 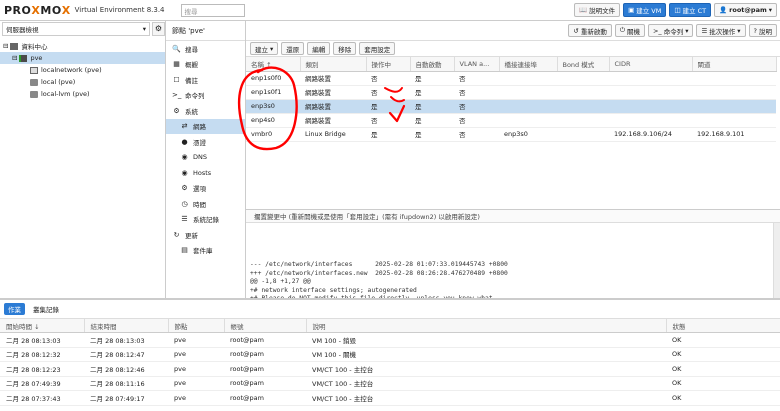 I want to click on nav-icon: ◷, so click(x=184, y=203).